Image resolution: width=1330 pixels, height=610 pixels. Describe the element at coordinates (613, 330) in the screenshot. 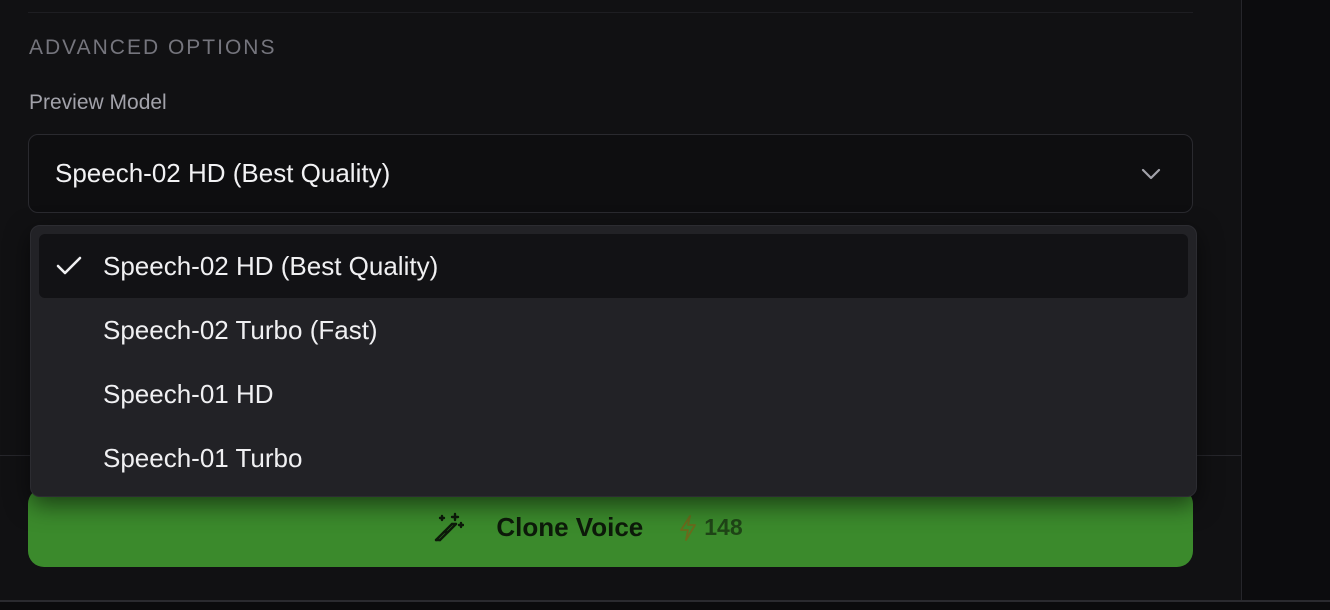

I see `option-speech-02-turbo: Speech-02 Turbo (Fast)` at that location.